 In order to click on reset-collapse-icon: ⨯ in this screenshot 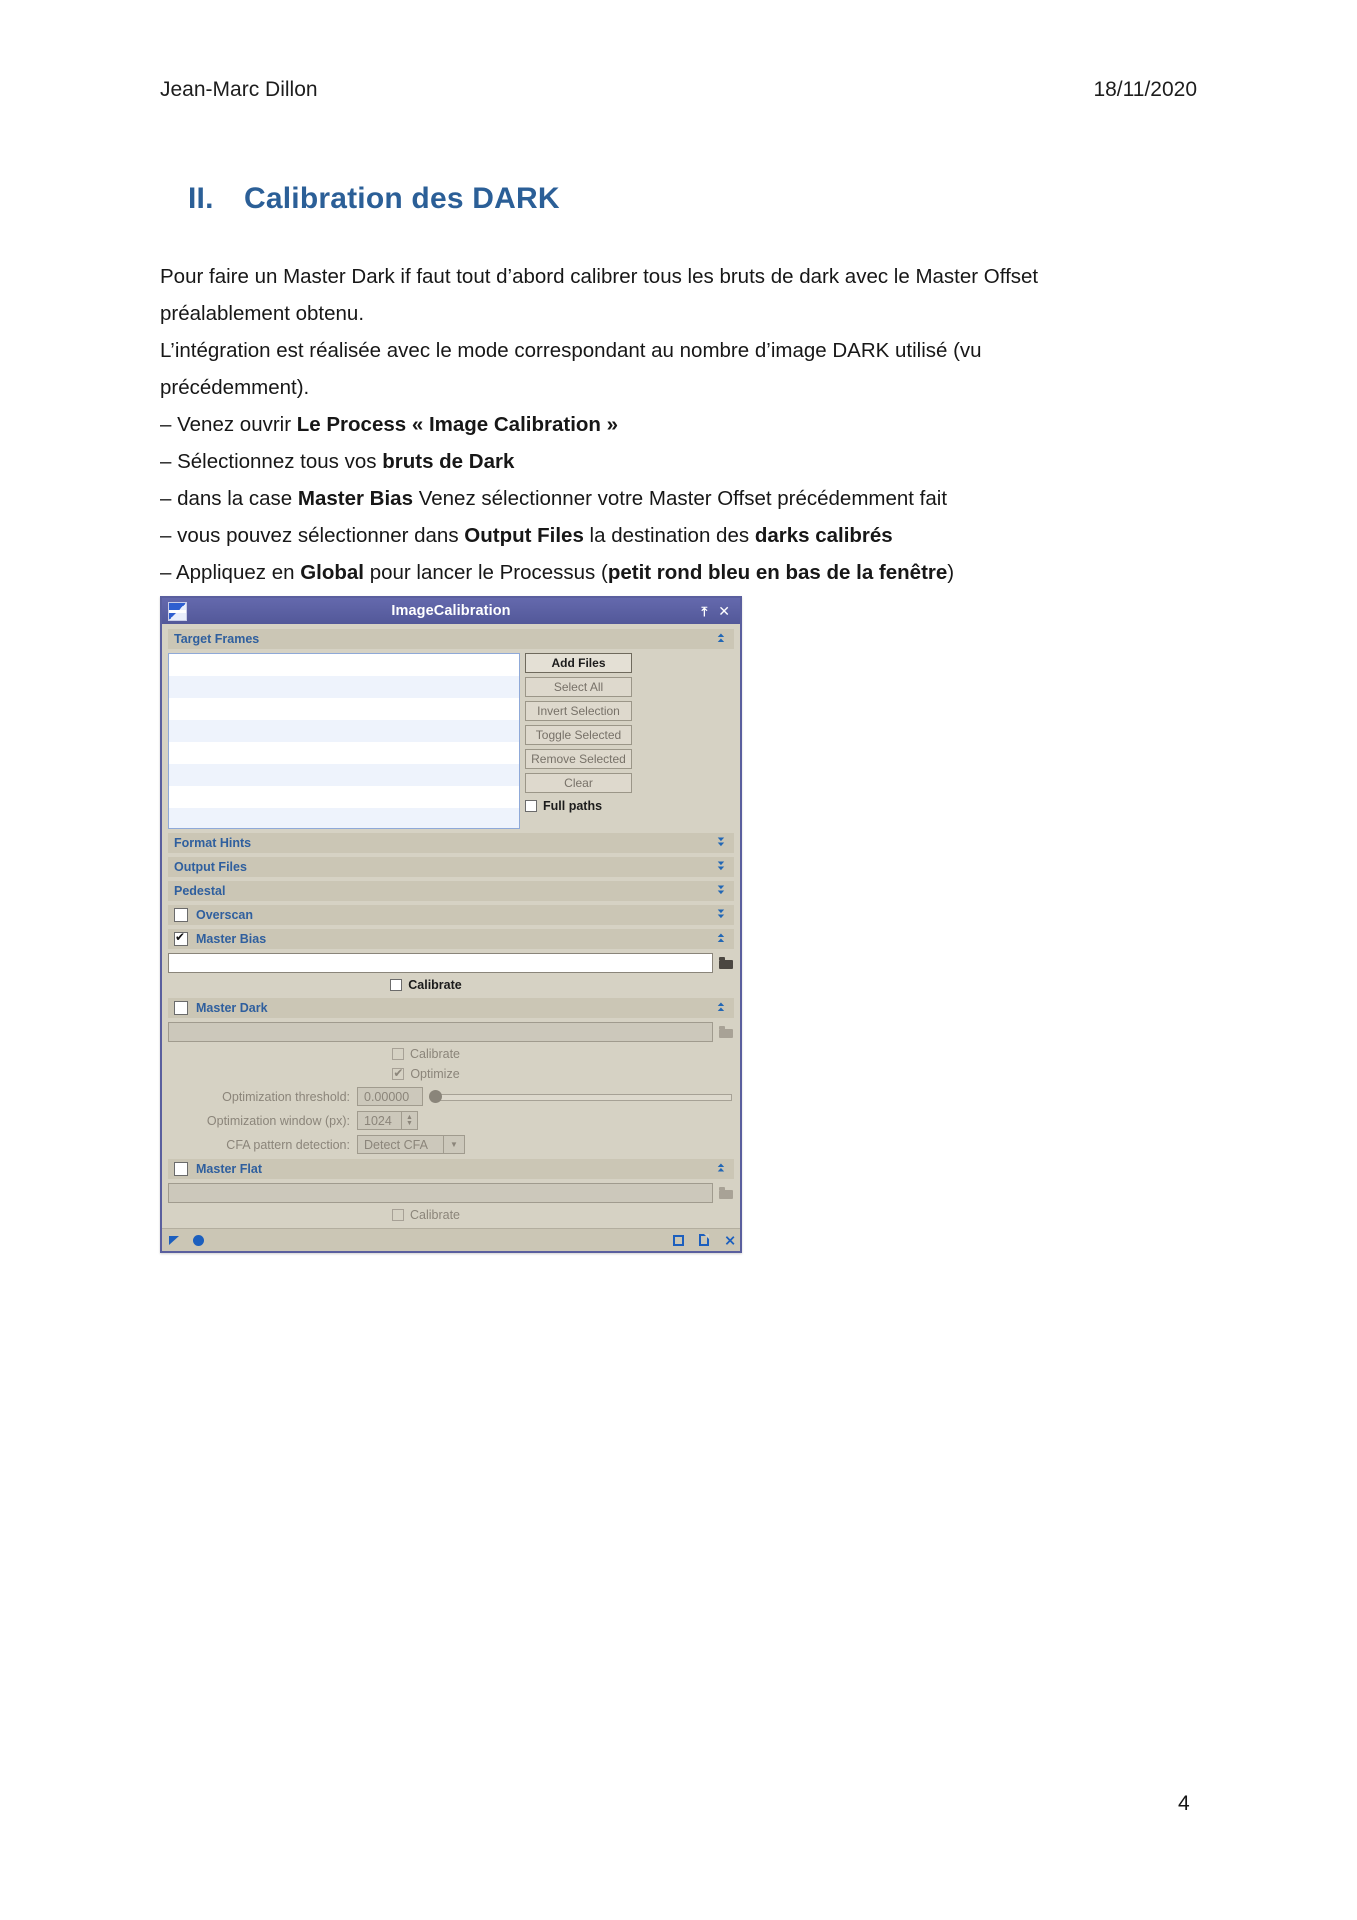, I will do `click(730, 1240)`.